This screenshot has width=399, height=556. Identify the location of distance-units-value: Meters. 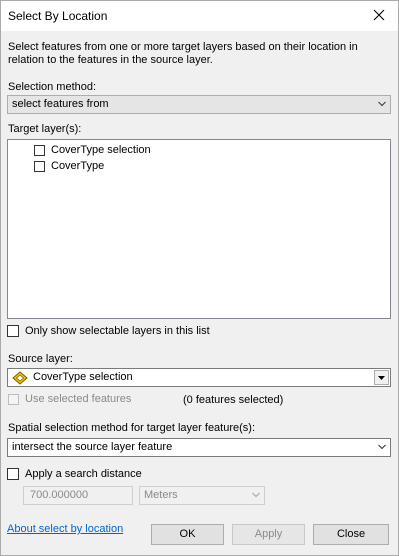
(161, 495).